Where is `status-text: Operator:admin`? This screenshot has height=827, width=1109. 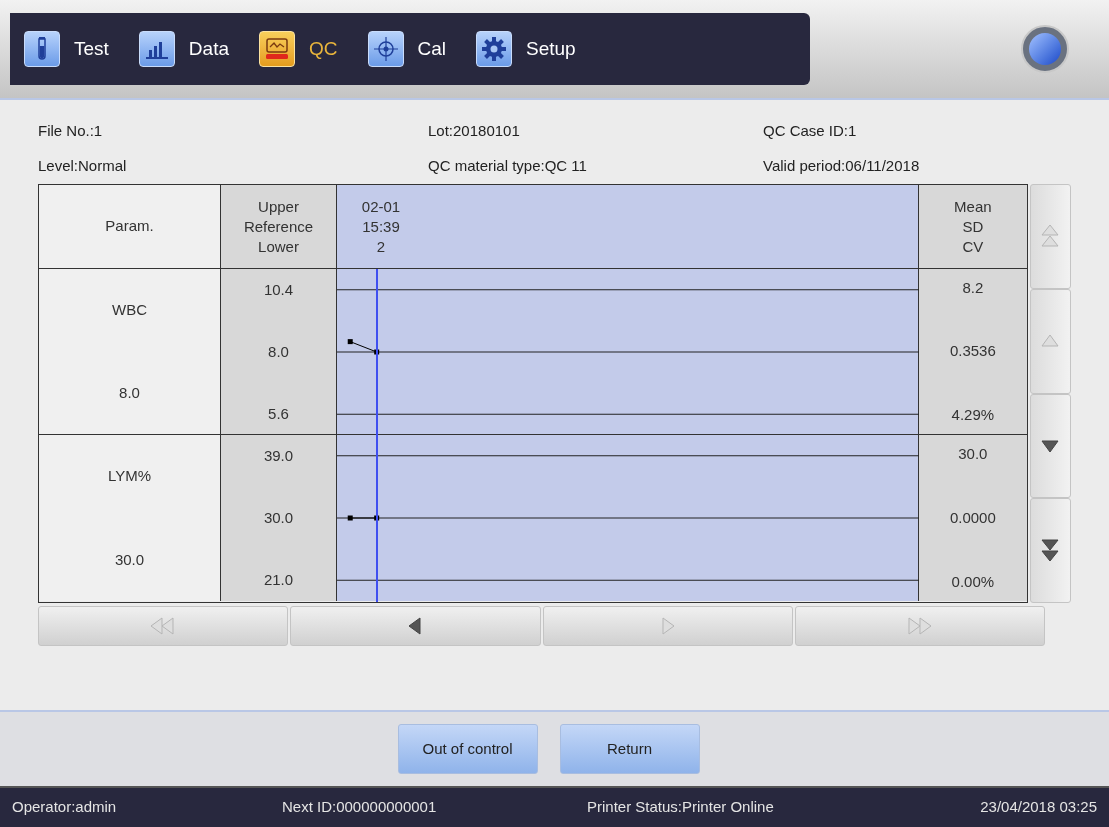 status-text: Operator:admin is located at coordinates (65, 807).